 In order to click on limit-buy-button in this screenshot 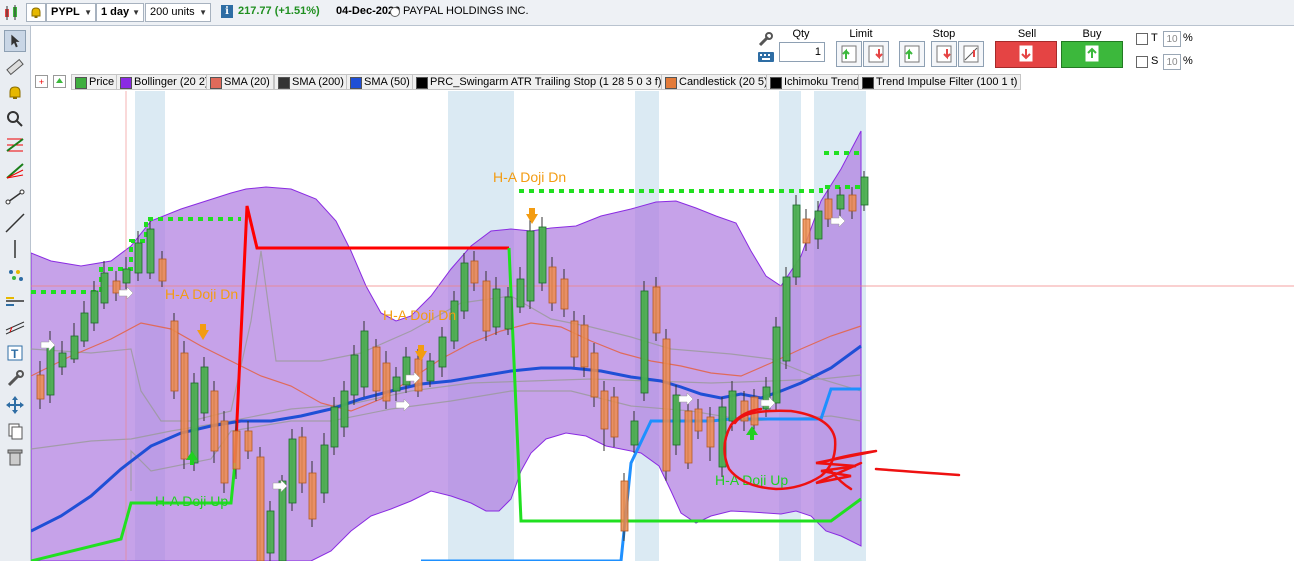, I will do `click(849, 54)`.